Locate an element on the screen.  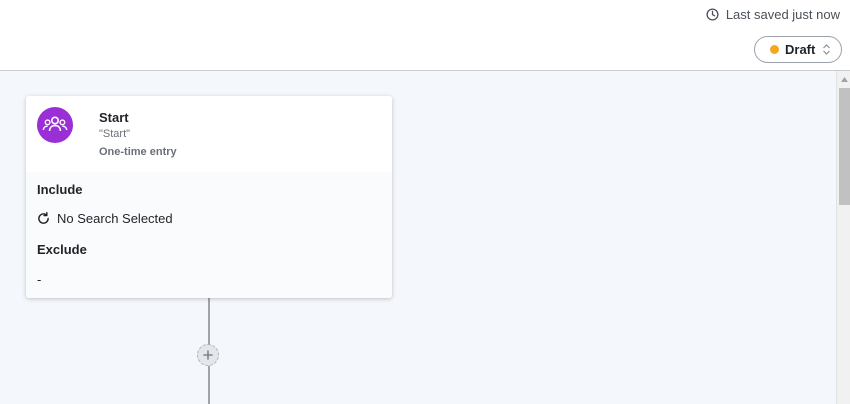
start-node-subtitle: "Start" is located at coordinates (115, 134).